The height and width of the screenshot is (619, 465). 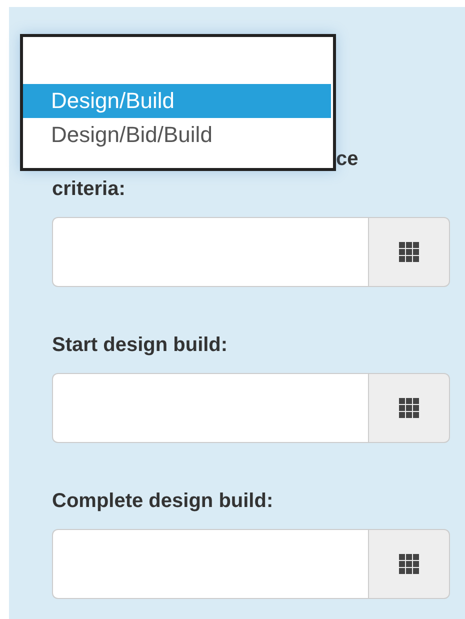 I want to click on field-label: Complete design build:, so click(x=163, y=501).